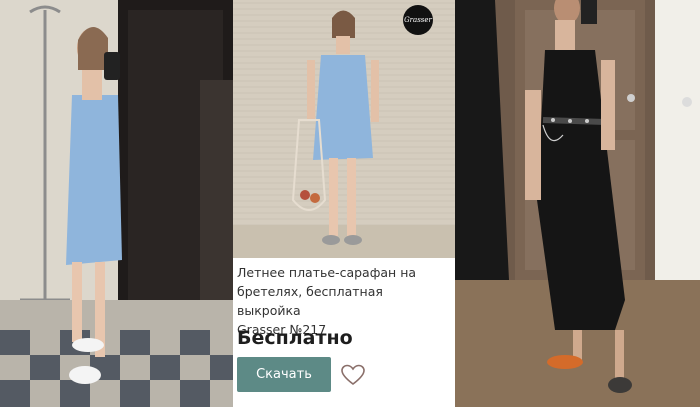  Describe the element at coordinates (284, 374) in the screenshot. I see `download-button: Скачать` at that location.